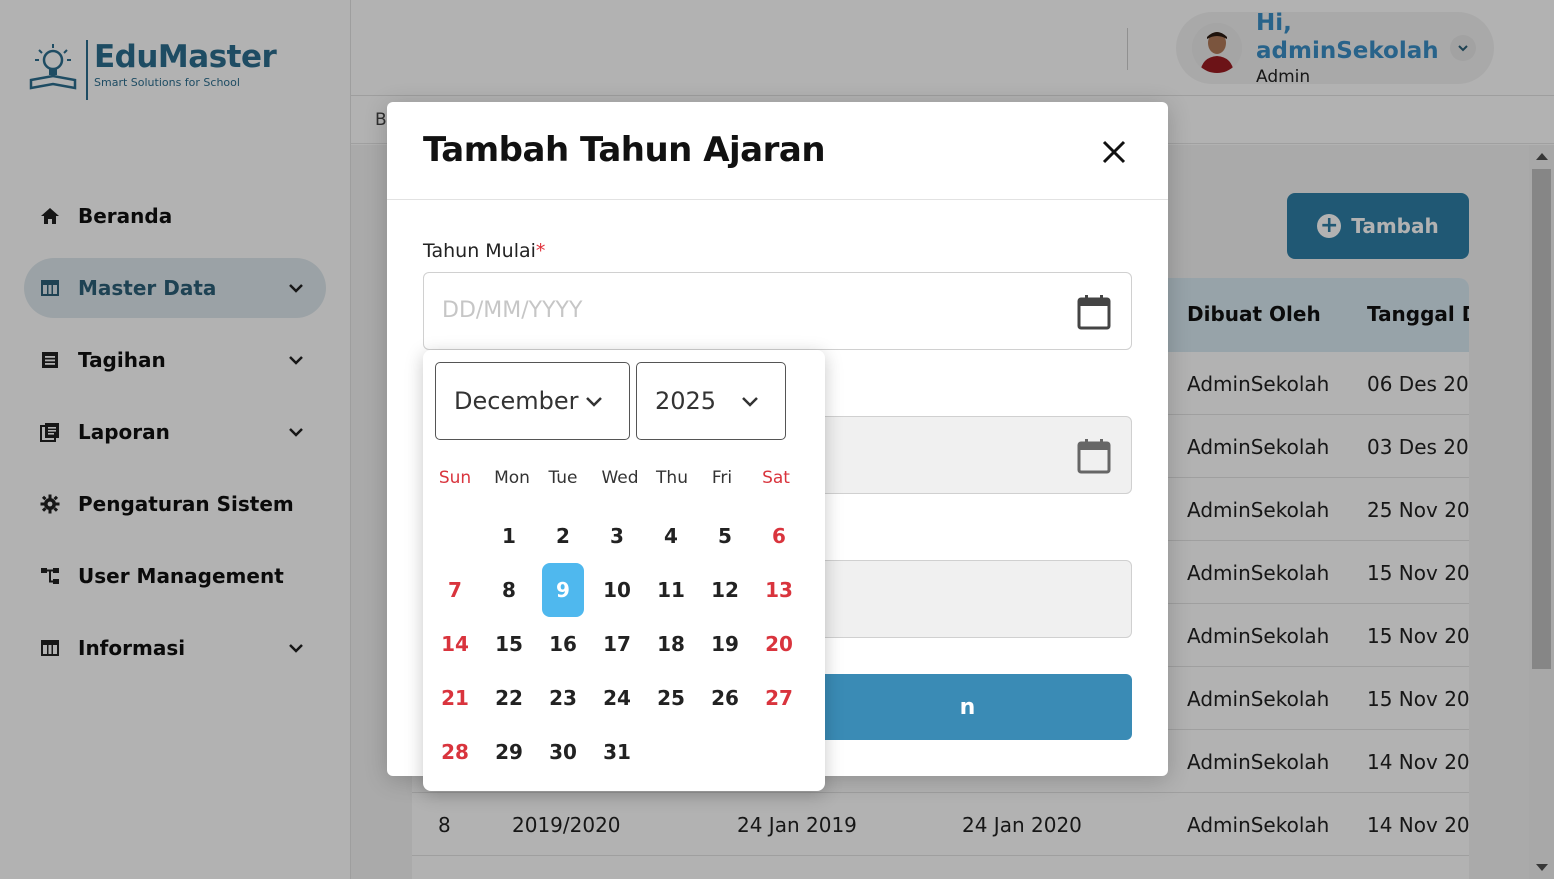 The image size is (1554, 879). I want to click on required-mark: *, so click(540, 251).